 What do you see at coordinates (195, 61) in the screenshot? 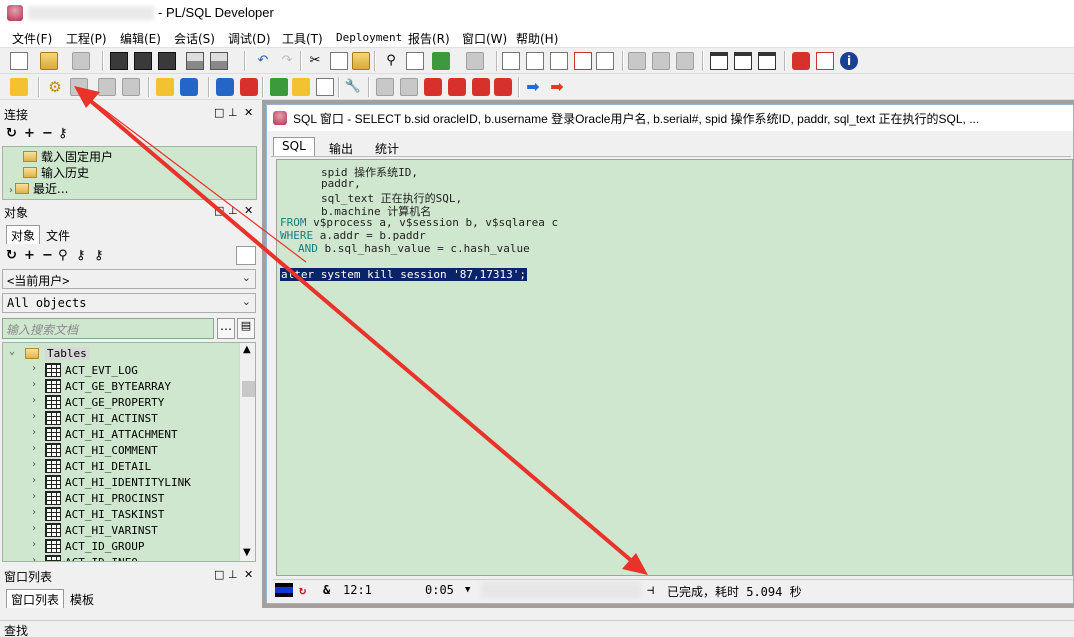
I see `print-icon` at bounding box center [195, 61].